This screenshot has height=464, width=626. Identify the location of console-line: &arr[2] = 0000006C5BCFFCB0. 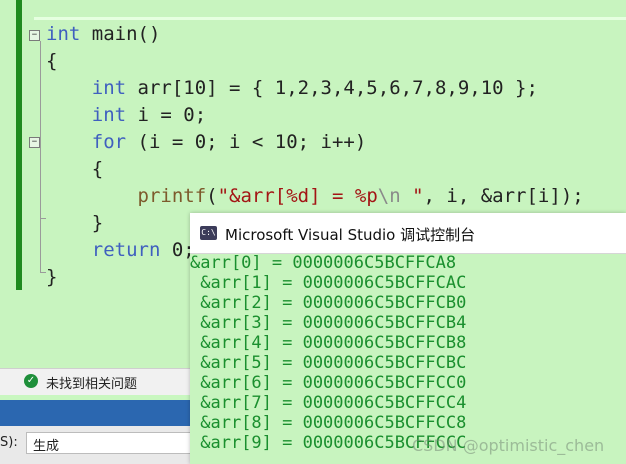
(328, 303).